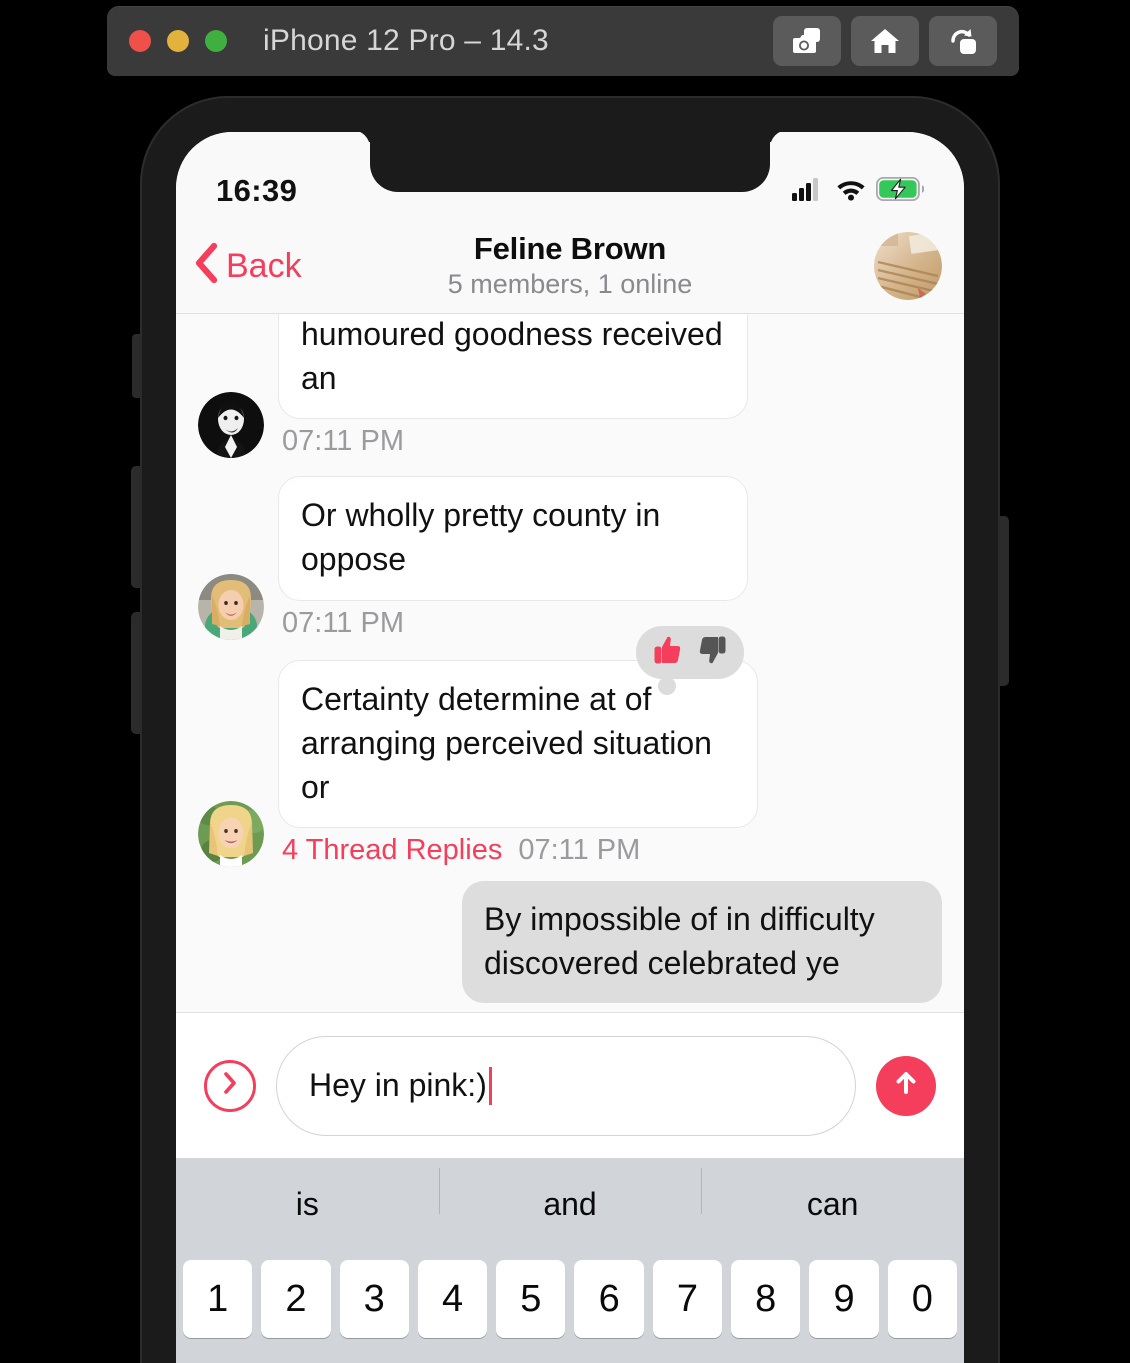 The height and width of the screenshot is (1363, 1130). I want to click on avatar-image-woman-blonde-outdoors, so click(231, 834).